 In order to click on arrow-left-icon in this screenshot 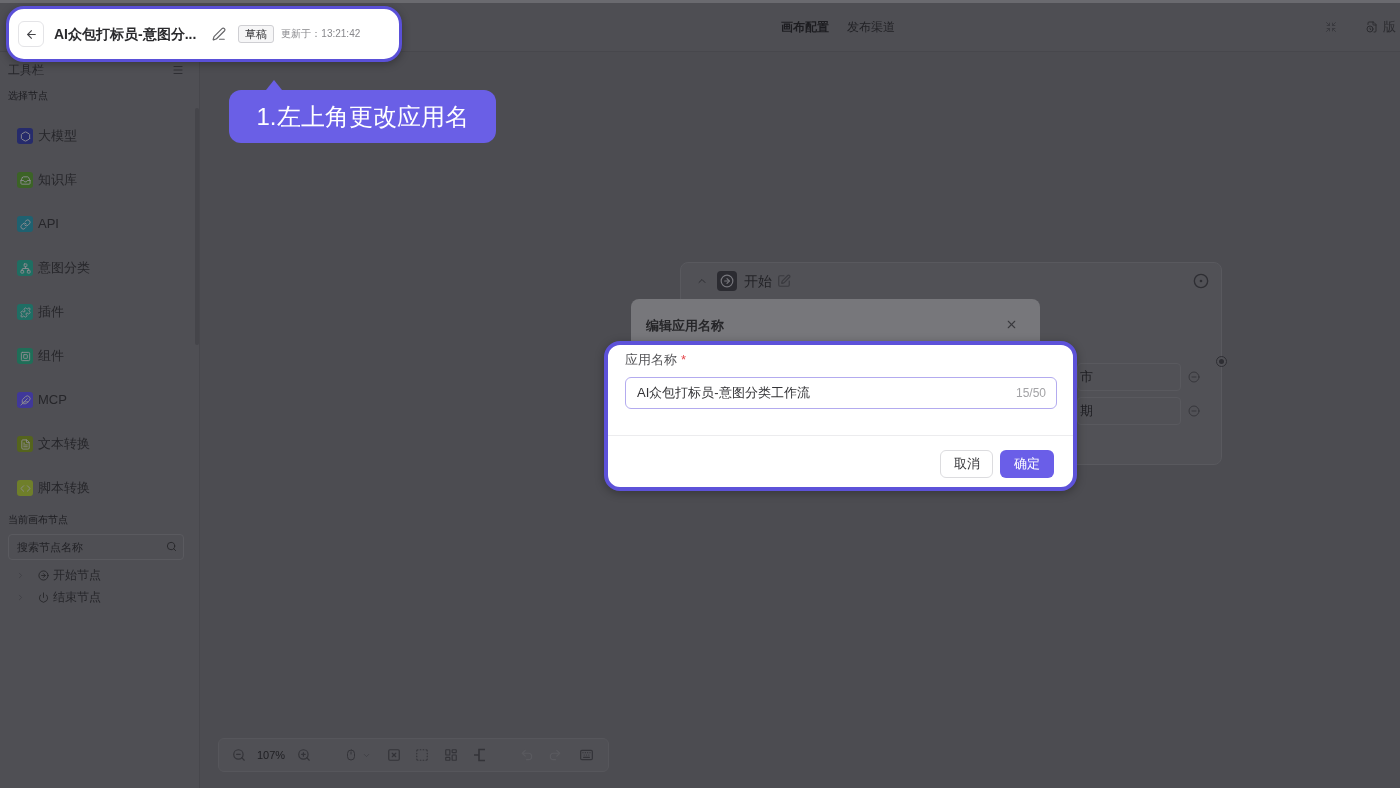, I will do `click(31, 34)`.